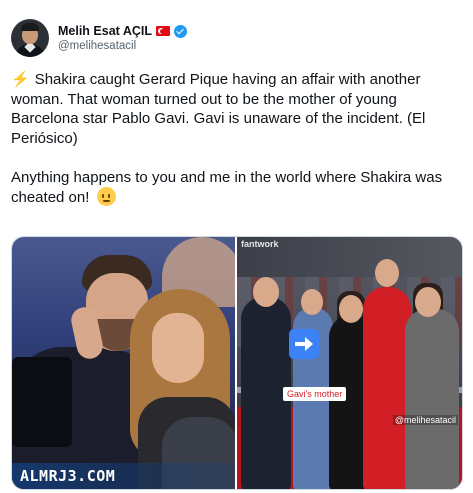  What do you see at coordinates (106, 196) in the screenshot?
I see `rolling-eyes-emoji-icon` at bounding box center [106, 196].